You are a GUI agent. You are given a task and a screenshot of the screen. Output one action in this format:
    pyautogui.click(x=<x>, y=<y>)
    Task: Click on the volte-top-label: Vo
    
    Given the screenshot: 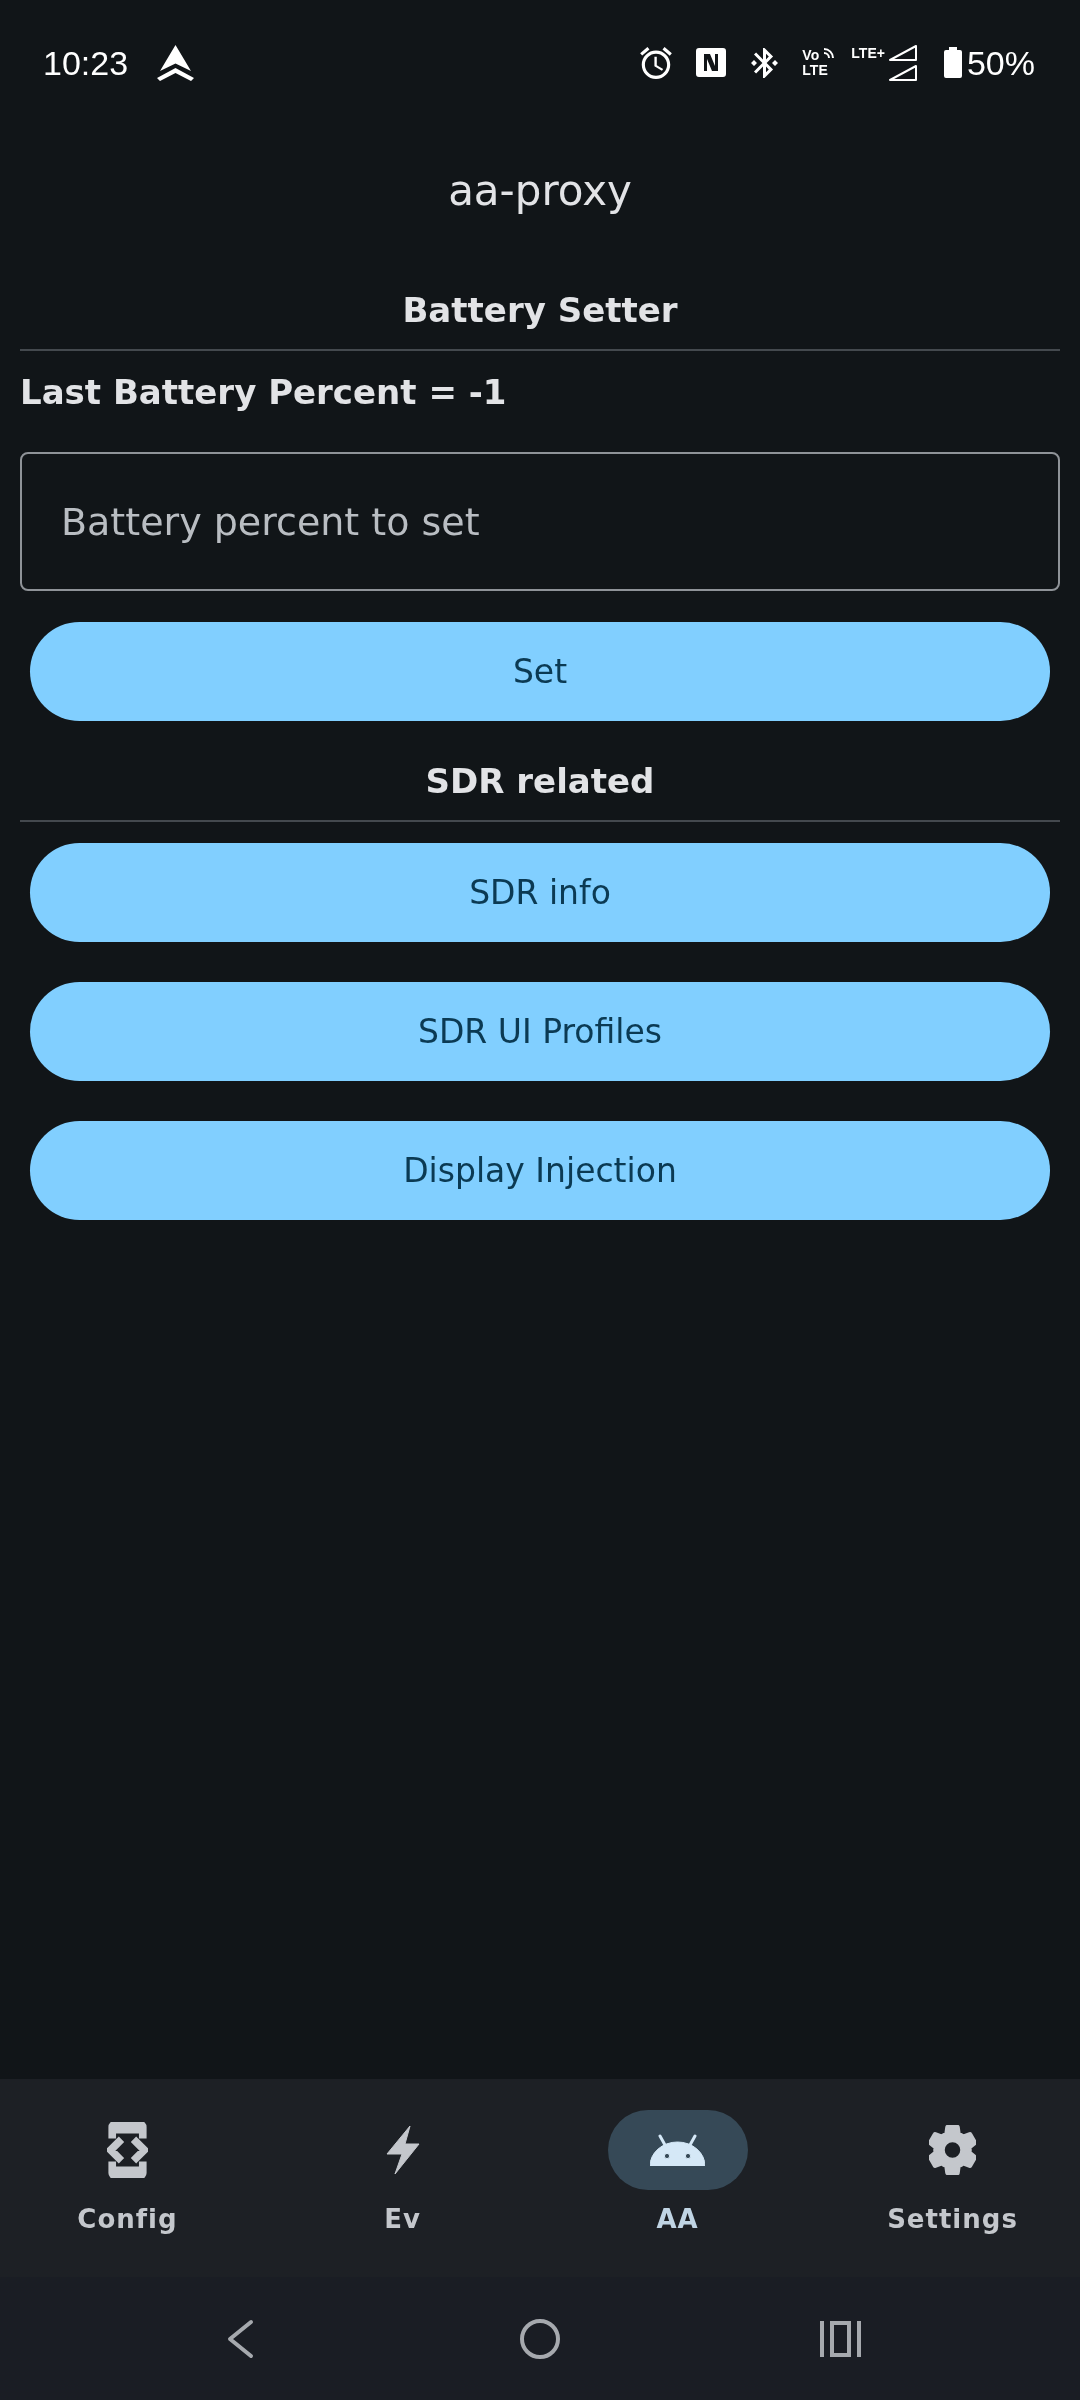 What is the action you would take?
    pyautogui.click(x=811, y=55)
    